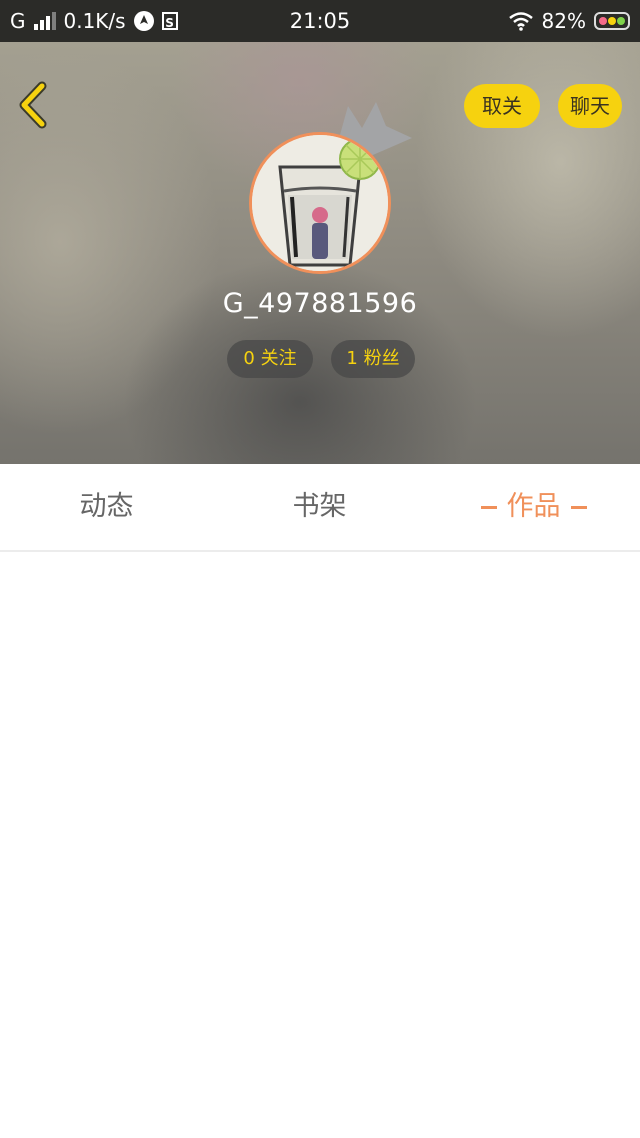 The width and height of the screenshot is (640, 1138). I want to click on avatar-image, so click(320, 203).